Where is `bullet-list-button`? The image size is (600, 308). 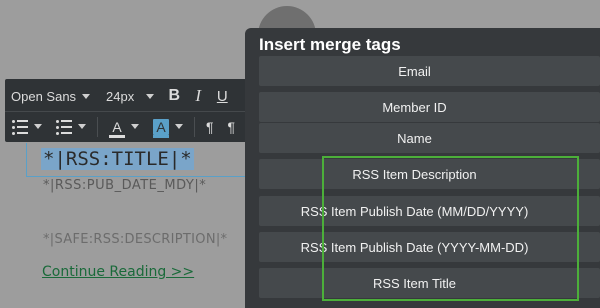 bullet-list-button is located at coordinates (71, 126).